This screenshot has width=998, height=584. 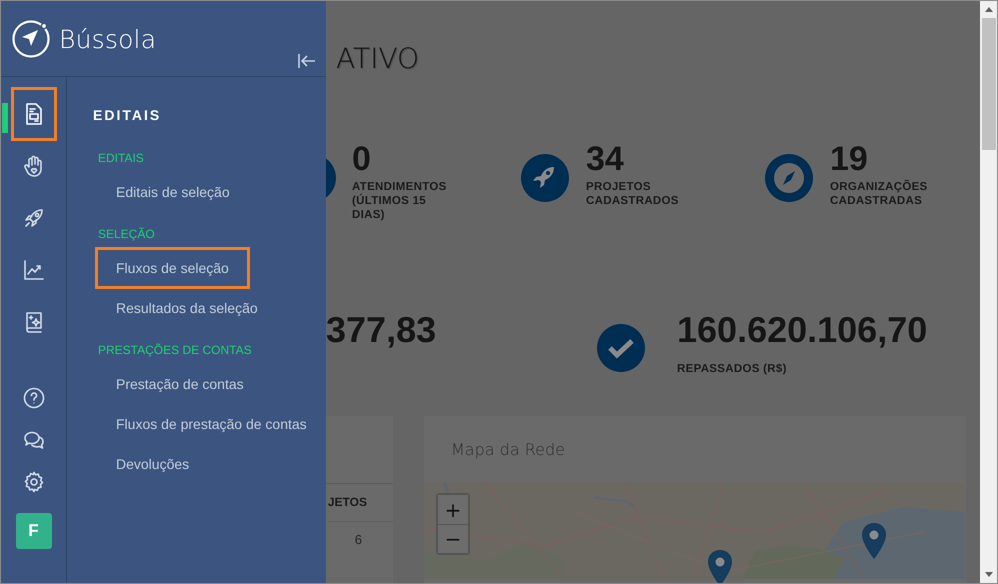 What do you see at coordinates (849, 159) in the screenshot?
I see `stat-value: 19` at bounding box center [849, 159].